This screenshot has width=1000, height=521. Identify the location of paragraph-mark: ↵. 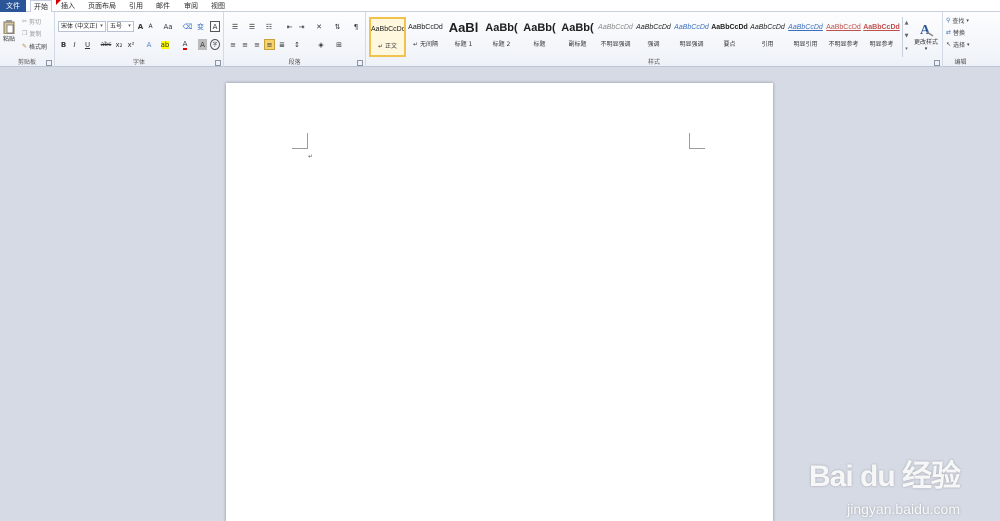
(311, 156).